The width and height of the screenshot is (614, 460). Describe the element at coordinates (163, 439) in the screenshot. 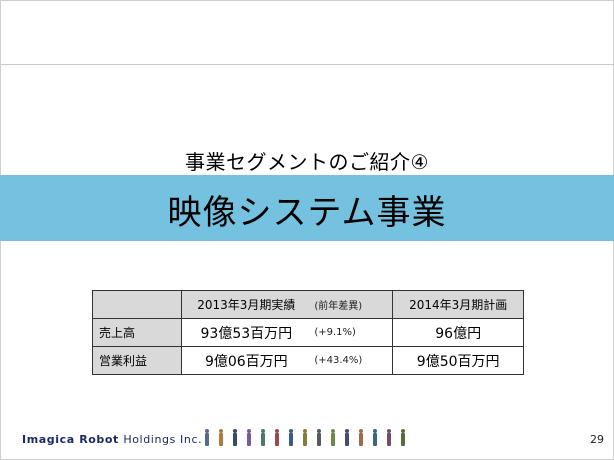

I see `logo-rest-text: Holdings Inc.` at that location.